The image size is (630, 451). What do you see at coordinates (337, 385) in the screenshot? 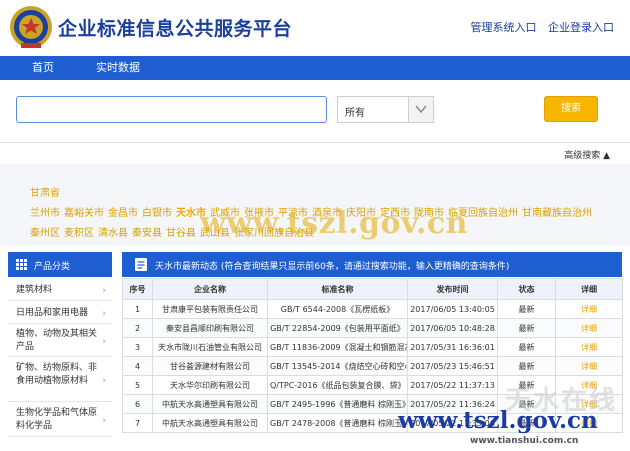
I see `cell-standard: Q/TPC-2016《纸品包装复合膜、袋》` at bounding box center [337, 385].